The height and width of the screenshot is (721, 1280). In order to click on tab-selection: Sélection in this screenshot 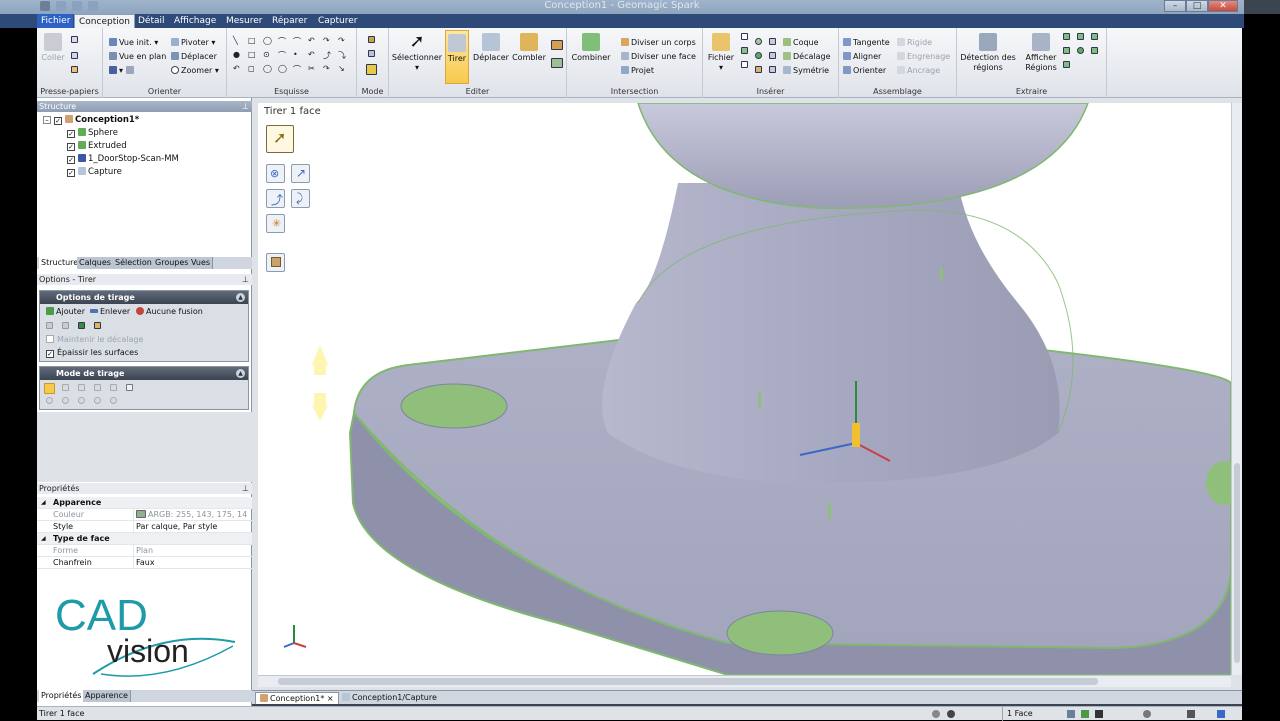, I will do `click(134, 263)`.